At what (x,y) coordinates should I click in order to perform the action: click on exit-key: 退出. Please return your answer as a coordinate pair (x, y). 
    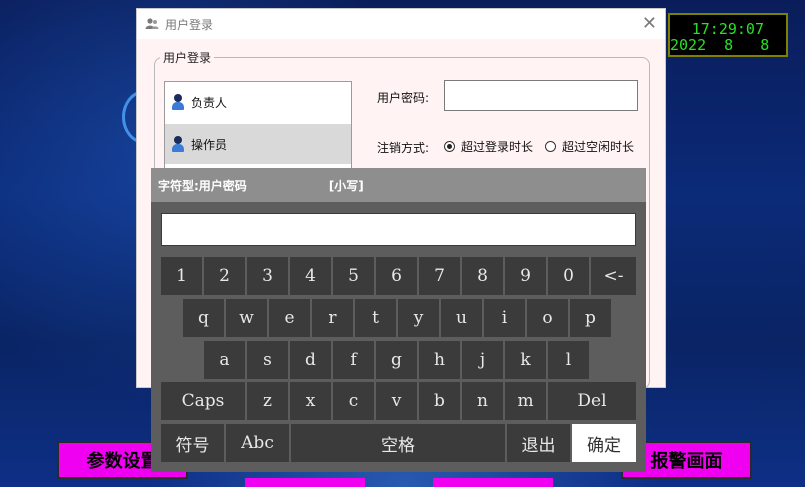
    Looking at the image, I should click on (538, 443).